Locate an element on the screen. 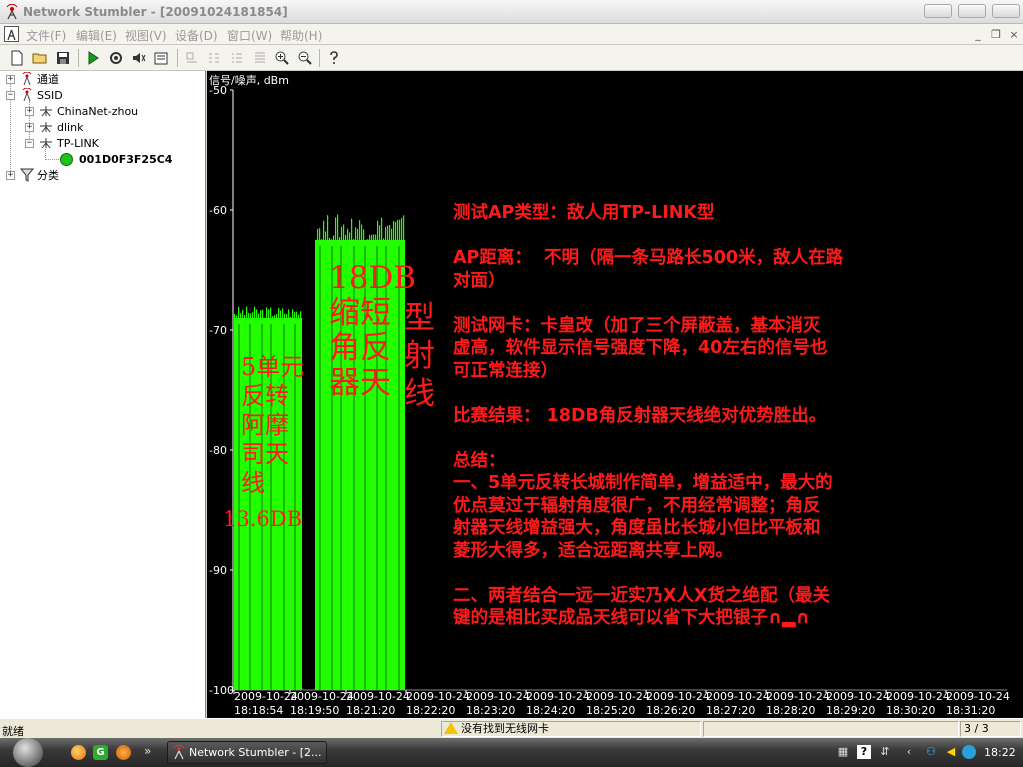 This screenshot has height=767, width=1023. note-line: 测试网卡：卡皇改（加了三个屏蔽盖，基本消灭 is located at coordinates (637, 325).